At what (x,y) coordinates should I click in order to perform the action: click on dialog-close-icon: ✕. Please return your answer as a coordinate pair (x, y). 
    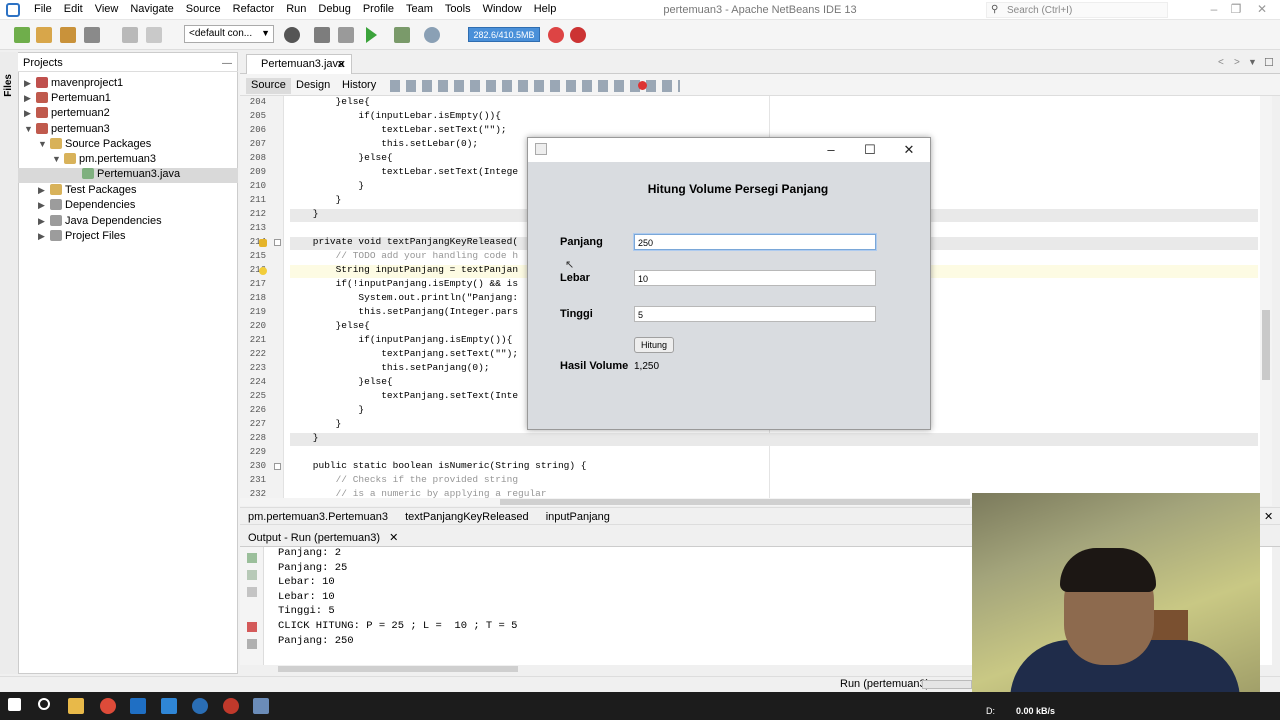
    Looking at the image, I should click on (909, 150).